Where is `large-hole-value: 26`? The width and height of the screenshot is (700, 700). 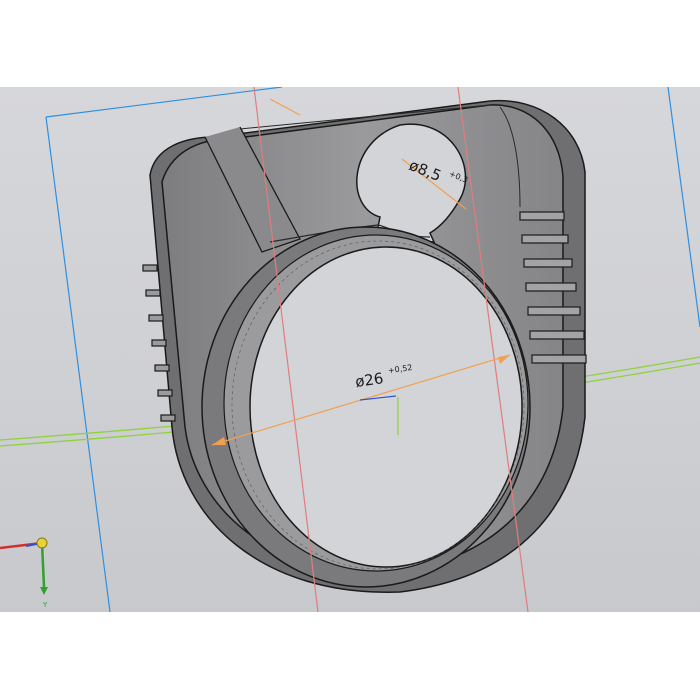 large-hole-value: 26 is located at coordinates (373, 379).